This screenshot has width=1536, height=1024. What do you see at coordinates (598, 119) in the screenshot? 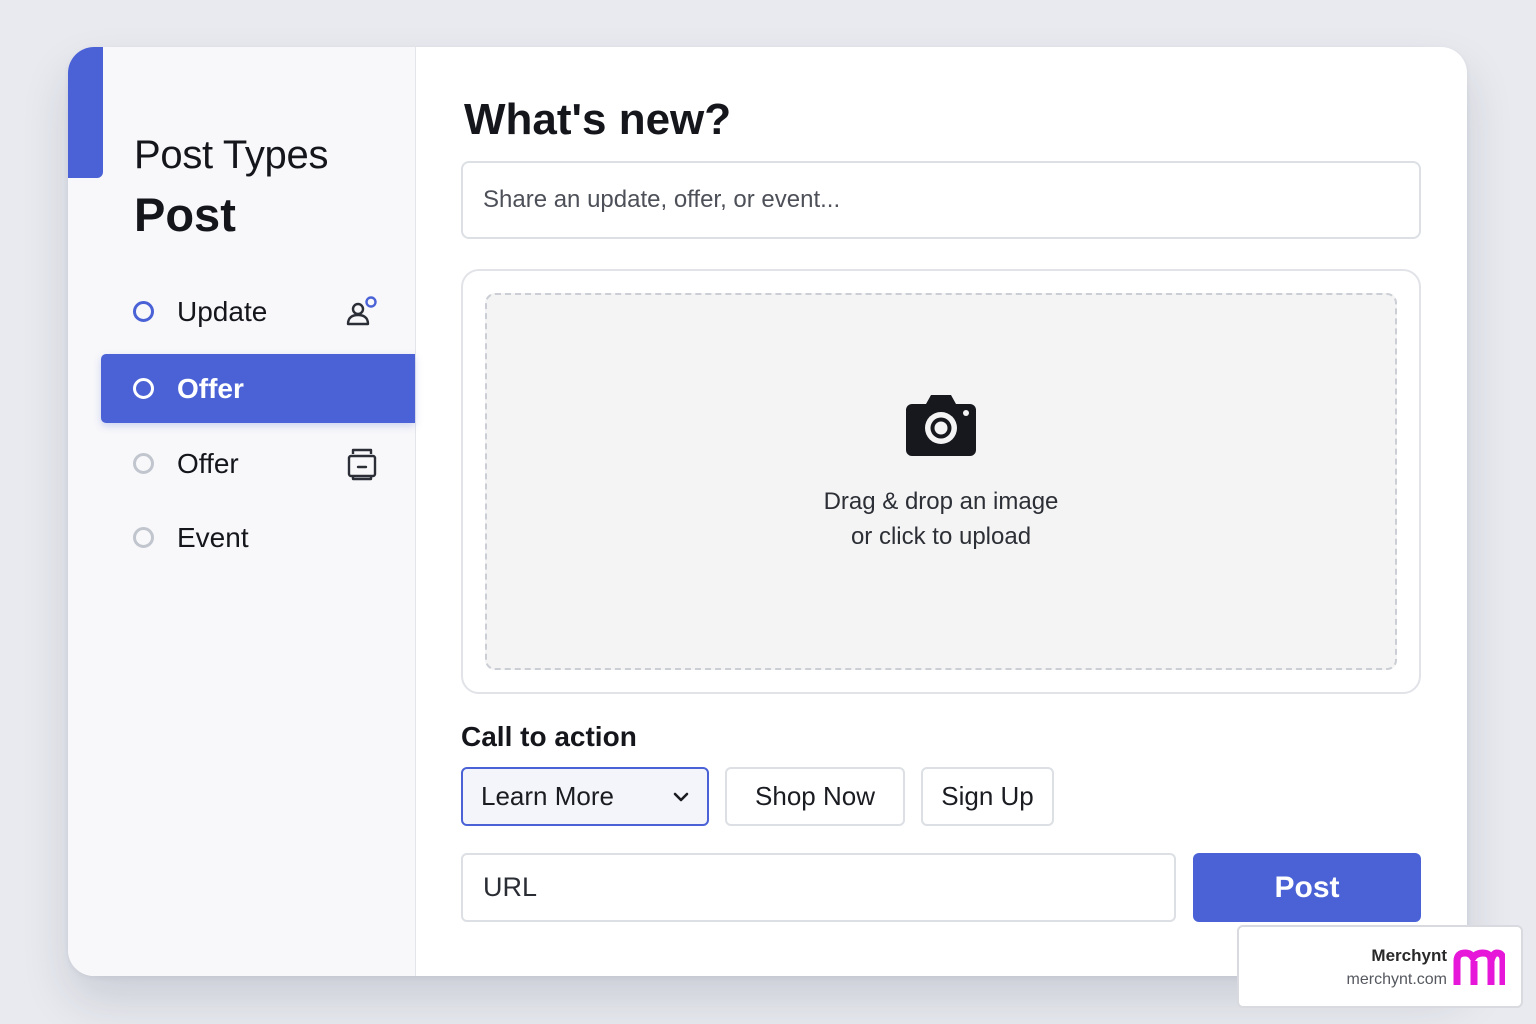
I see `page-title: What's new?` at bounding box center [598, 119].